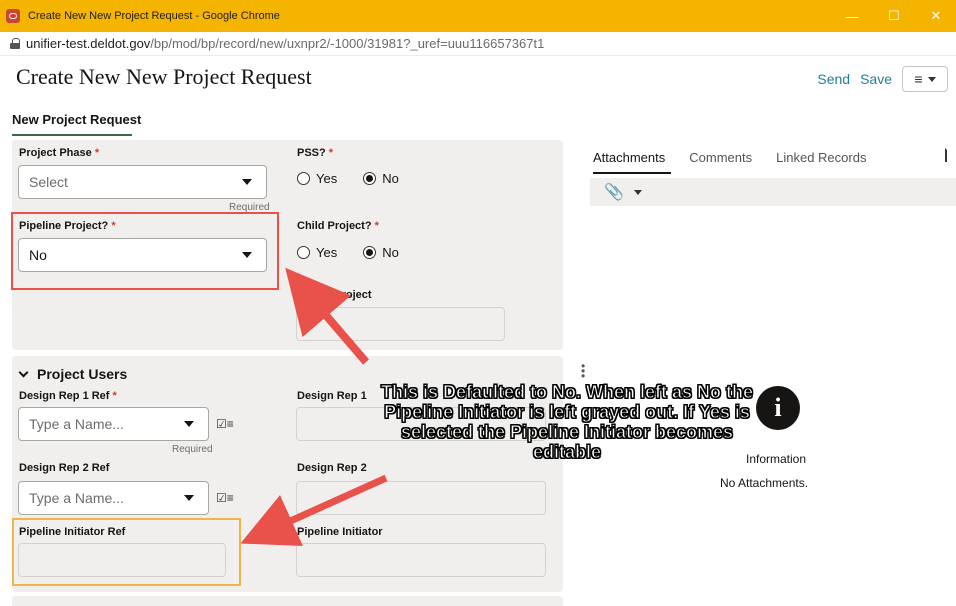 The height and width of the screenshot is (606, 956). What do you see at coordinates (314, 407) in the screenshot?
I see `annotation-arrows` at bounding box center [314, 407].